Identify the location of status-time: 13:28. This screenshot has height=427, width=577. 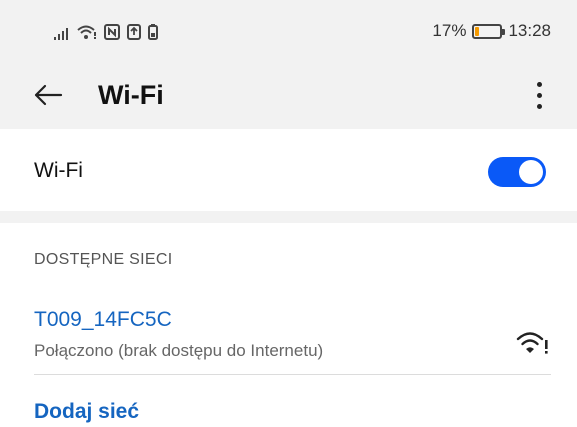
(529, 30).